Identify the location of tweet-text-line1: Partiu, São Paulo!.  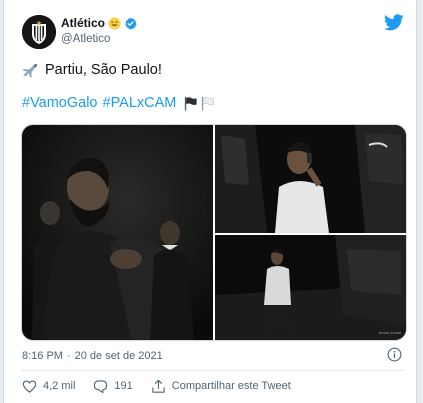
(92, 70).